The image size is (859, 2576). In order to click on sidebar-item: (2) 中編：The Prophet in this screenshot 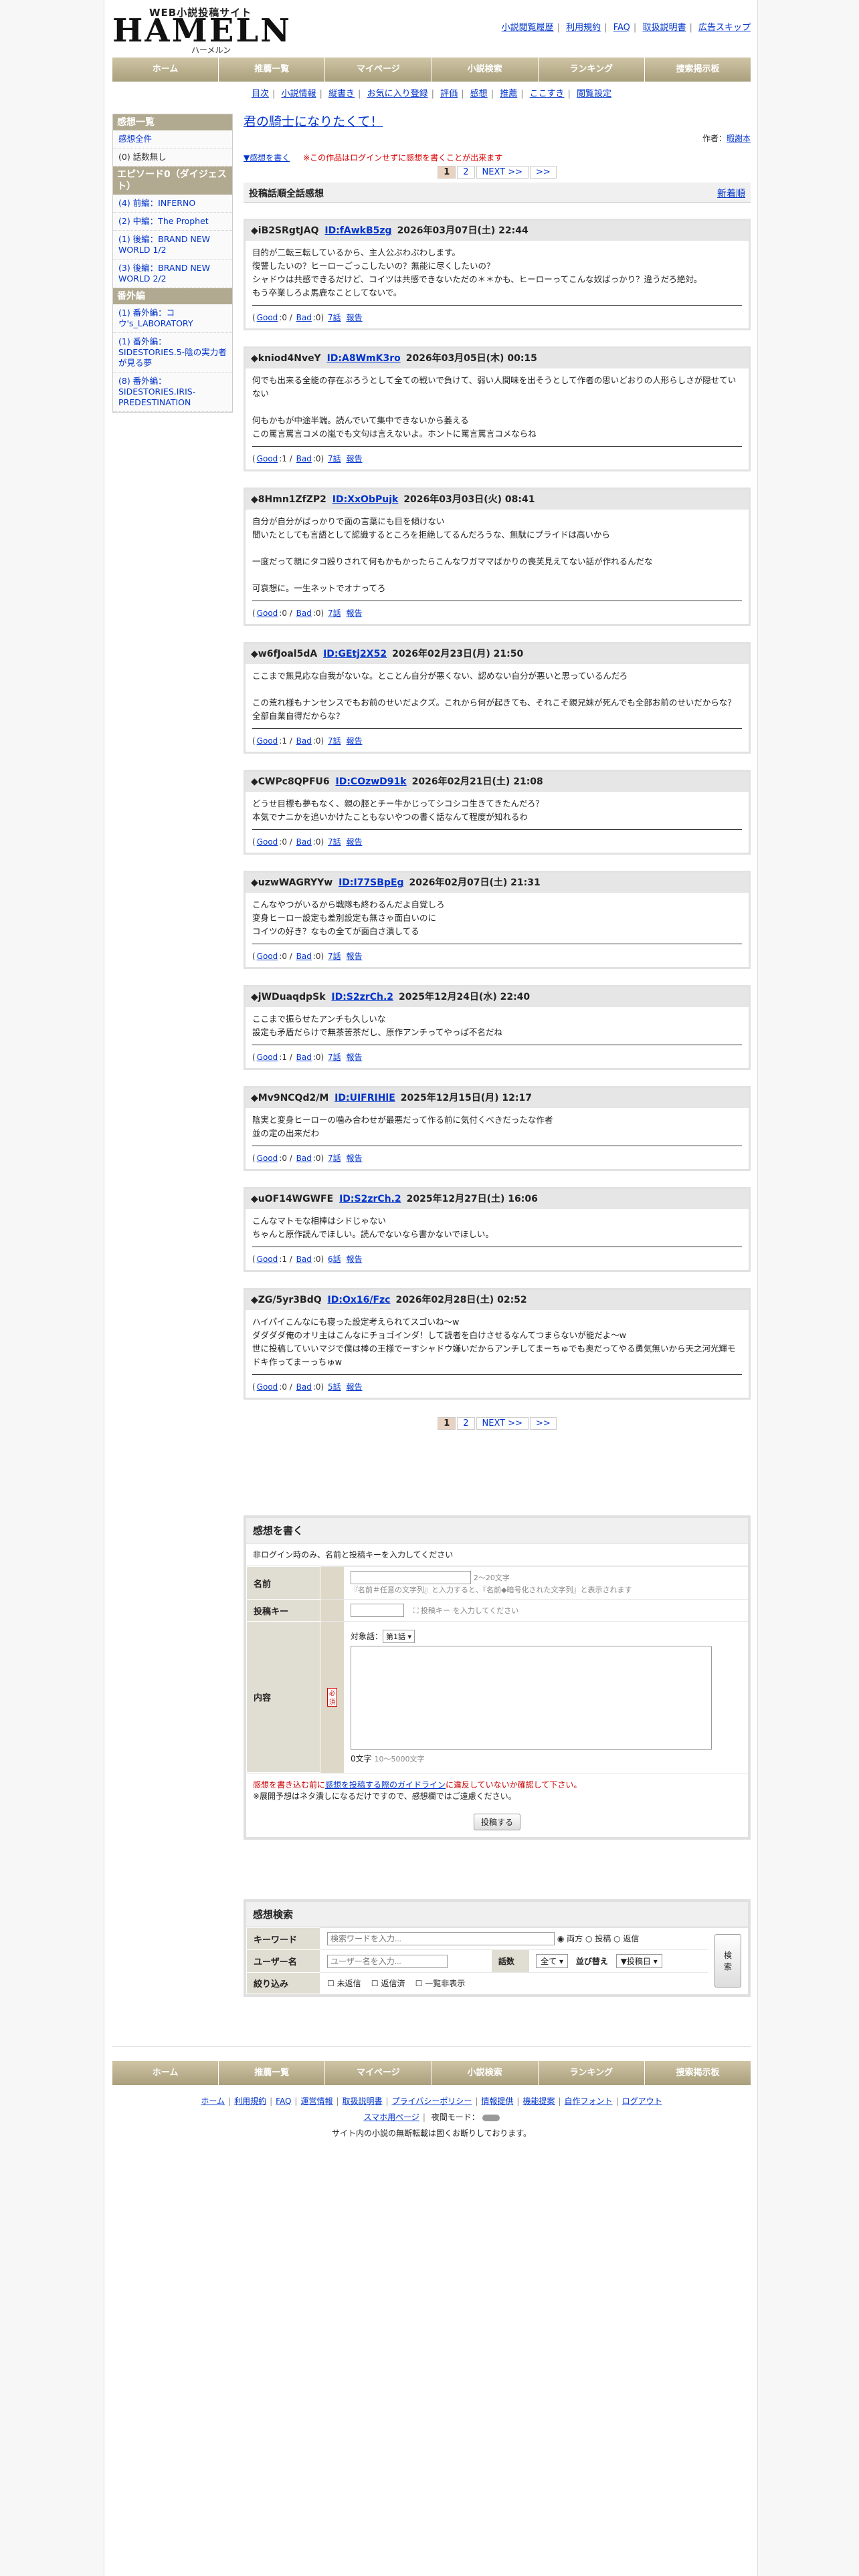, I will do `click(172, 222)`.